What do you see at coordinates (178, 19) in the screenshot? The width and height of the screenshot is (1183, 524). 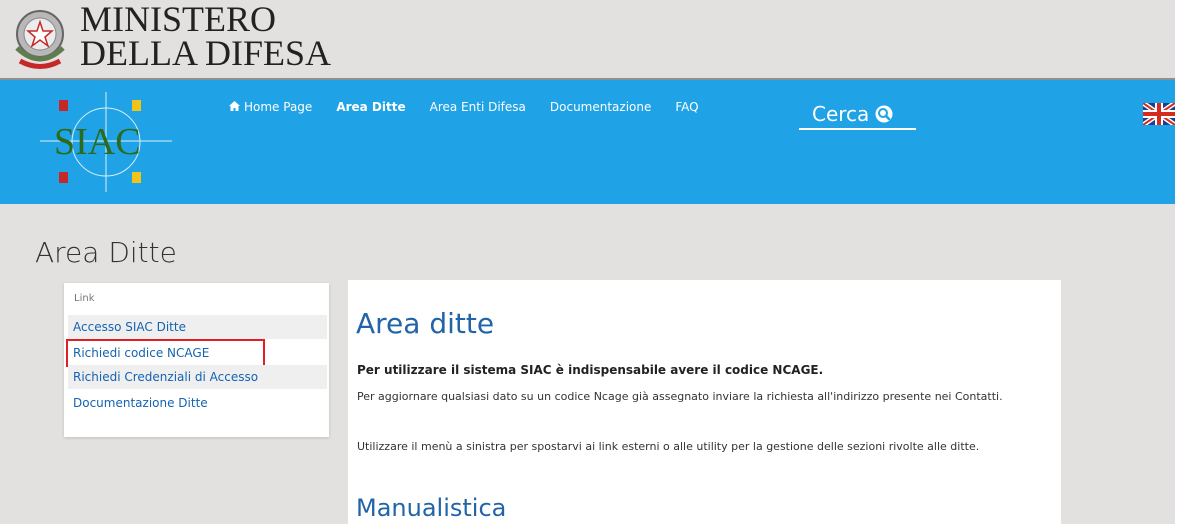 I see `ministry-title-line1: MINISTERO` at bounding box center [178, 19].